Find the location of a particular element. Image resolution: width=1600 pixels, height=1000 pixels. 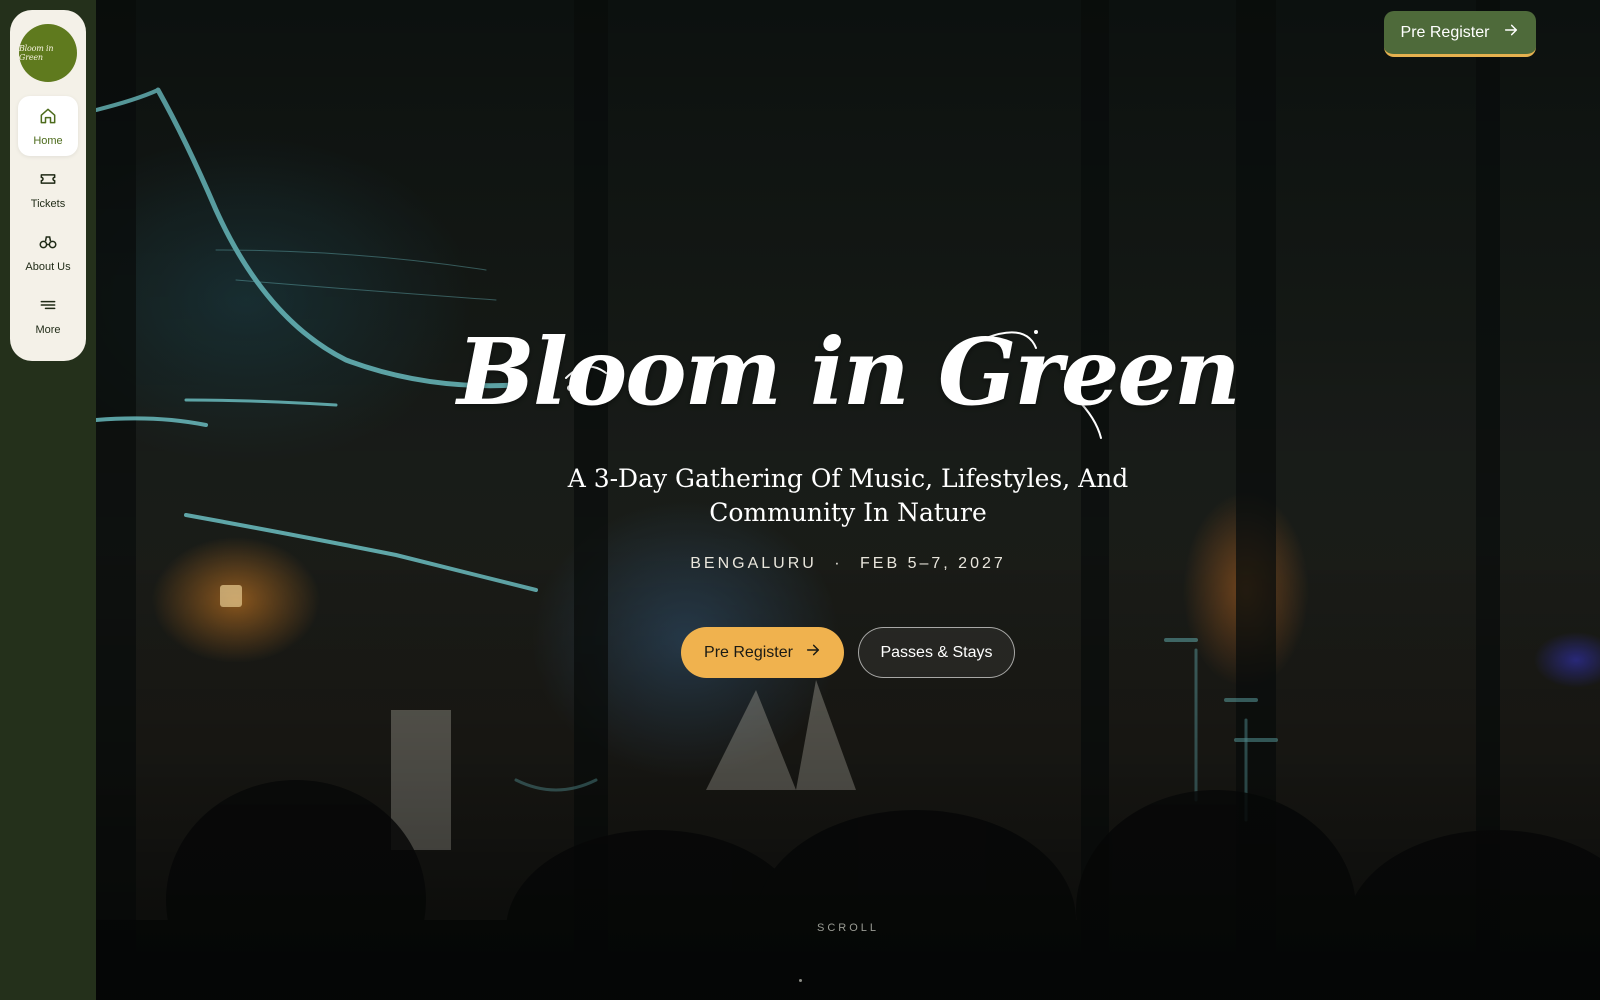

sidebar-item-label: More is located at coordinates (48, 329).